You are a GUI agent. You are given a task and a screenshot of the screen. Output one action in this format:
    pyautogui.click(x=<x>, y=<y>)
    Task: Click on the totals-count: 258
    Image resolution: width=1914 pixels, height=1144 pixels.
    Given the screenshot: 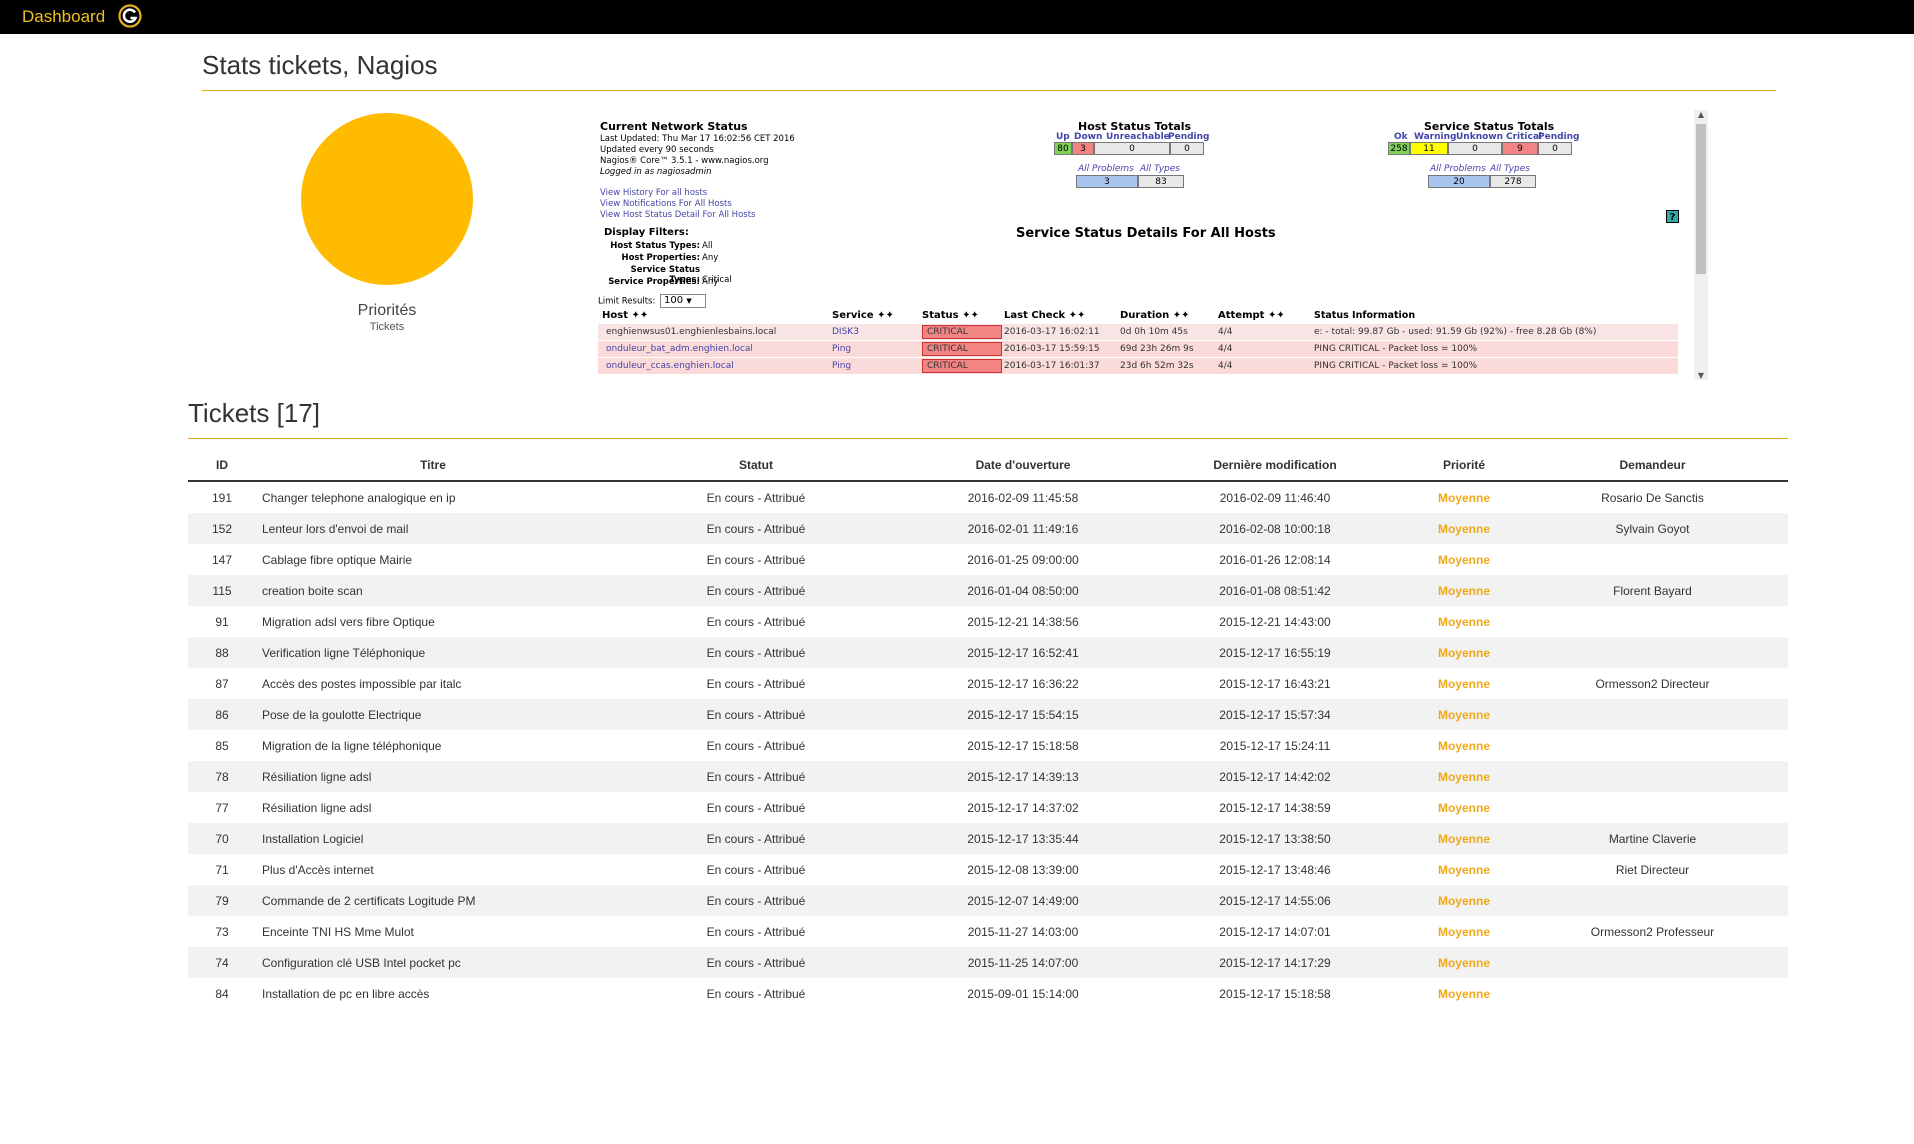 What is the action you would take?
    pyautogui.click(x=1399, y=148)
    